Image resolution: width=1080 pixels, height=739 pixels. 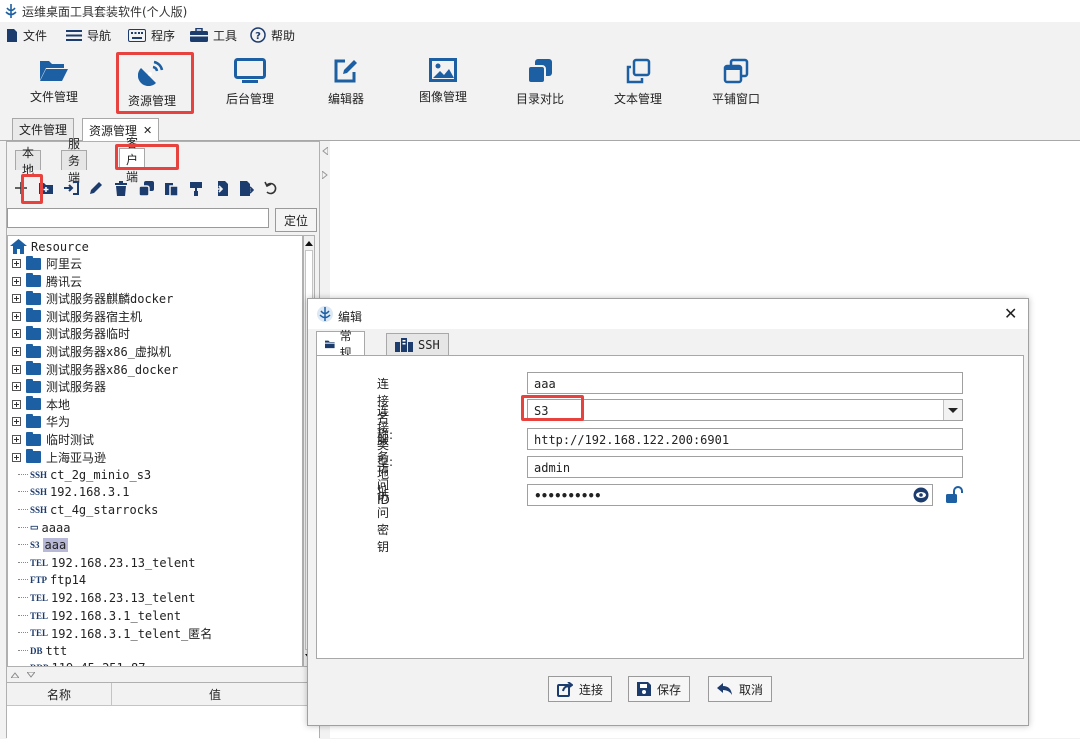 What do you see at coordinates (740, 689) in the screenshot?
I see `cancel-button: 取消` at bounding box center [740, 689].